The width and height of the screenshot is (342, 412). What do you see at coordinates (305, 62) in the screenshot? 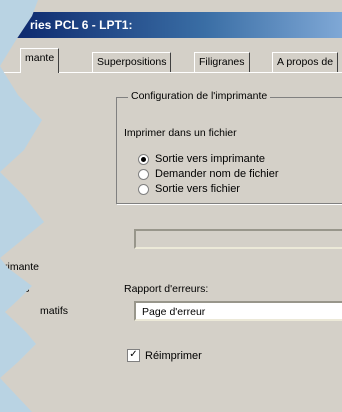
I see `tab-a-propos: A propos de` at bounding box center [305, 62].